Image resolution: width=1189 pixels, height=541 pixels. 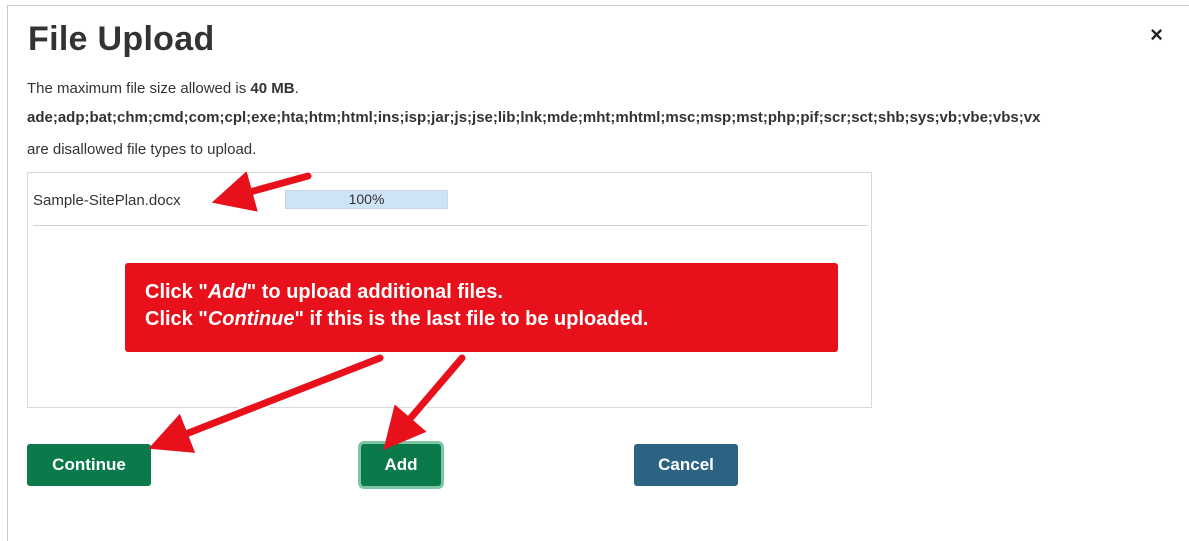 What do you see at coordinates (89, 465) in the screenshot?
I see `continue-button: Continue` at bounding box center [89, 465].